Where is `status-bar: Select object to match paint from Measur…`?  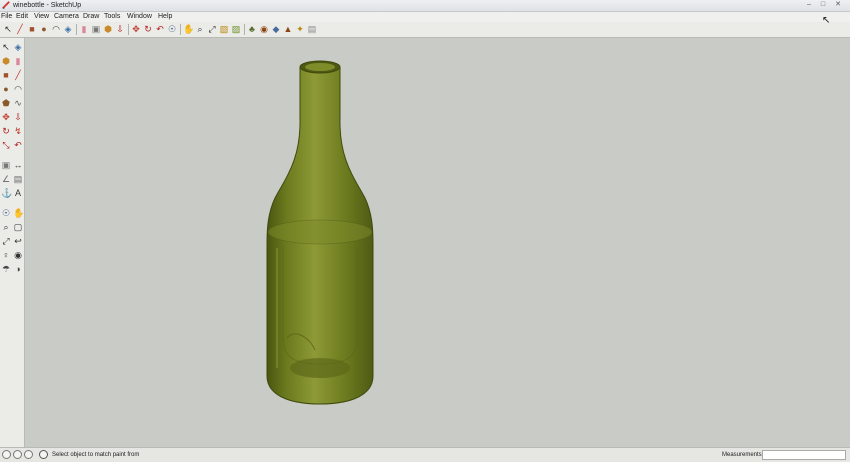 status-bar: Select object to match paint from Measur… is located at coordinates (425, 454).